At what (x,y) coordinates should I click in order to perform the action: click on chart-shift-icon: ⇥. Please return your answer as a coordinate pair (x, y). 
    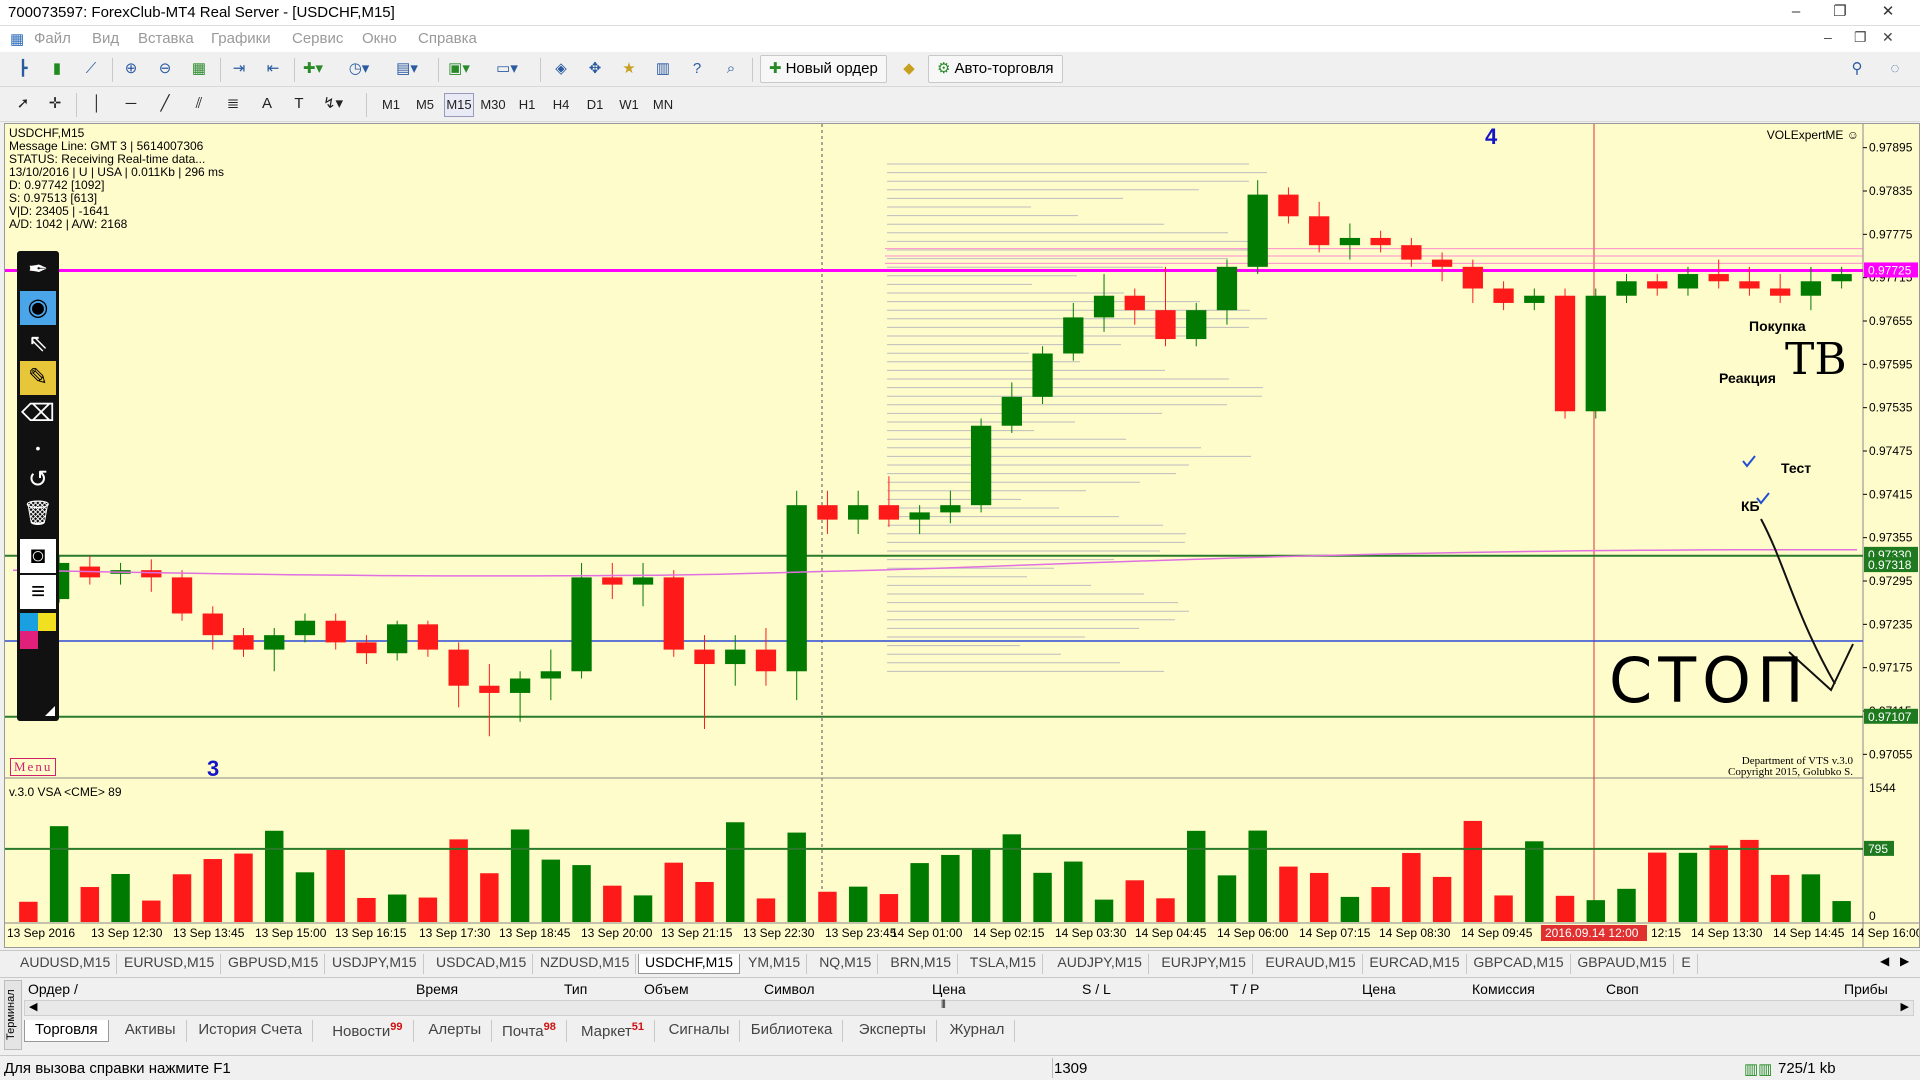
    Looking at the image, I should click on (239, 69).